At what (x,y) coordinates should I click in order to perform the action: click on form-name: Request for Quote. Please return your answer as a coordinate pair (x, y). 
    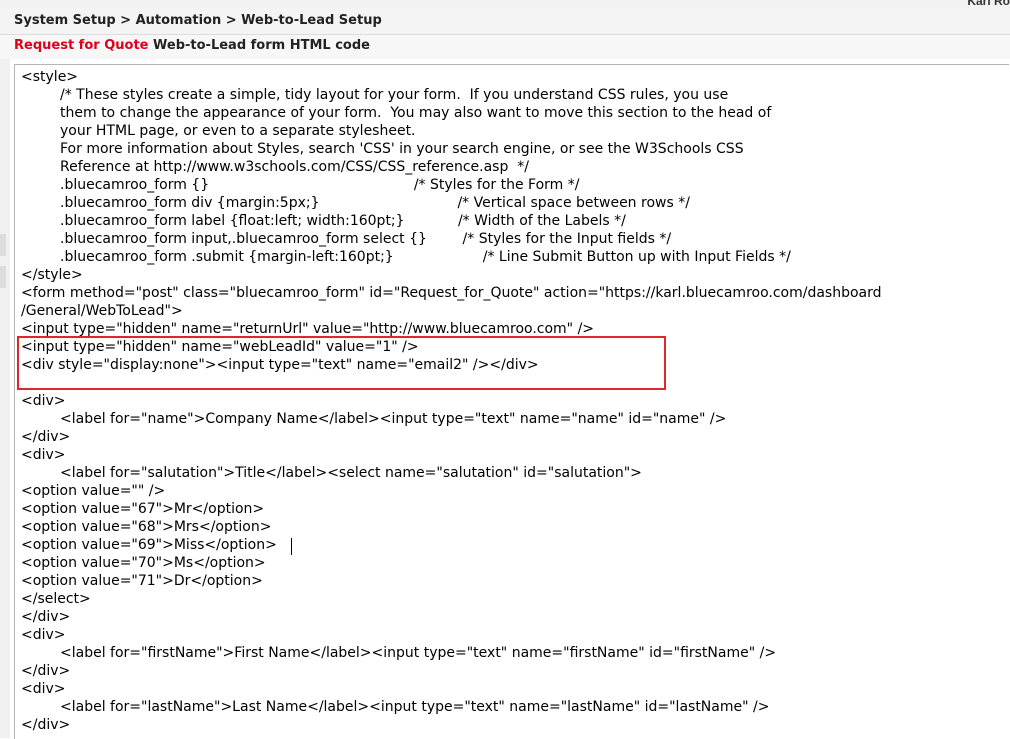
    Looking at the image, I should click on (81, 45).